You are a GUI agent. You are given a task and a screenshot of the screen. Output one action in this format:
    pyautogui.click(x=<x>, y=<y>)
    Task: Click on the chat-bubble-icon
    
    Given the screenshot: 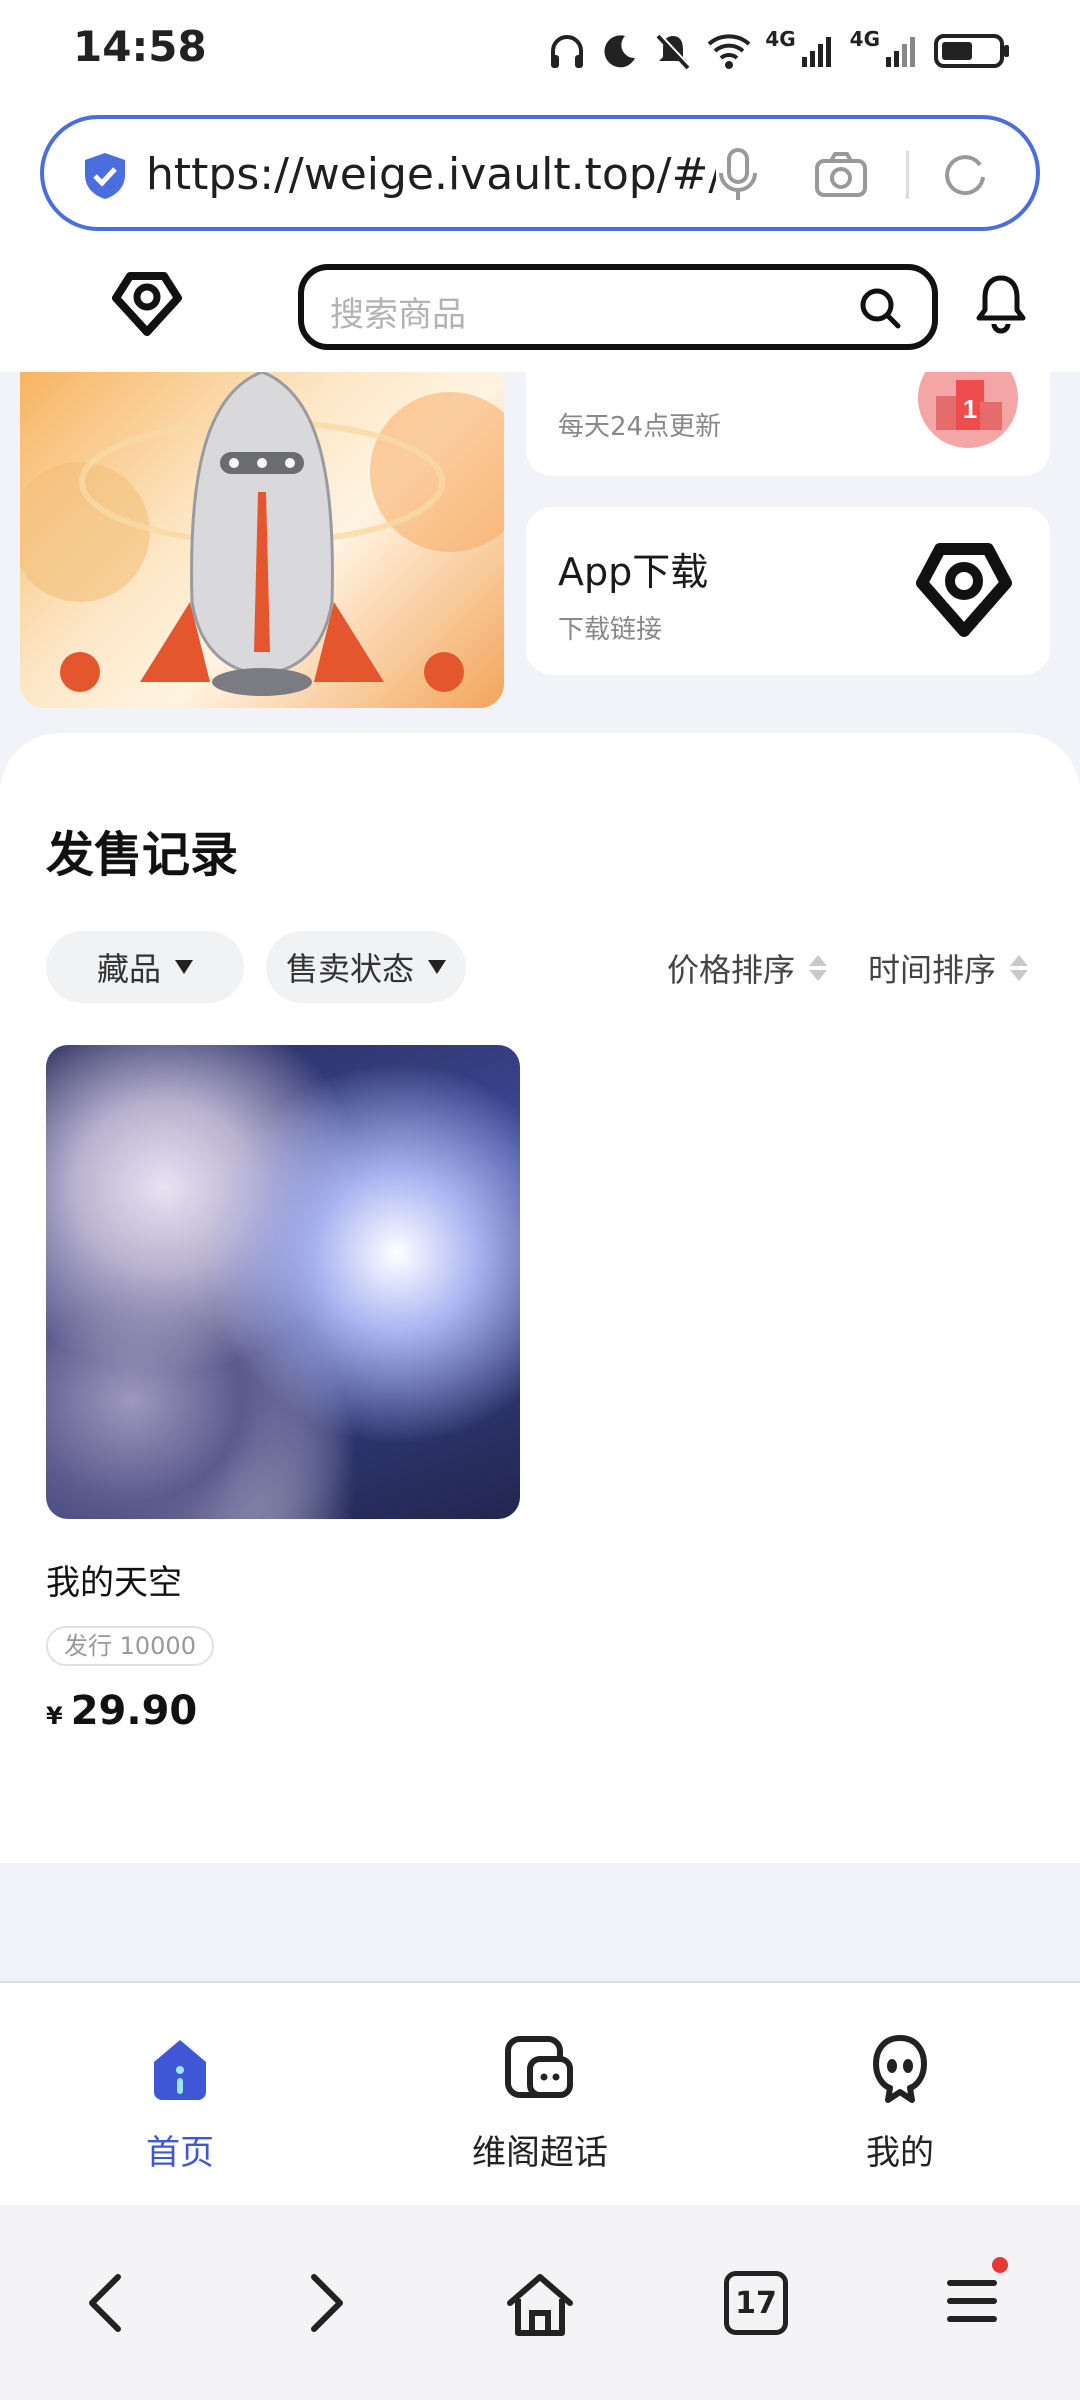 What is the action you would take?
    pyautogui.click(x=539, y=2067)
    